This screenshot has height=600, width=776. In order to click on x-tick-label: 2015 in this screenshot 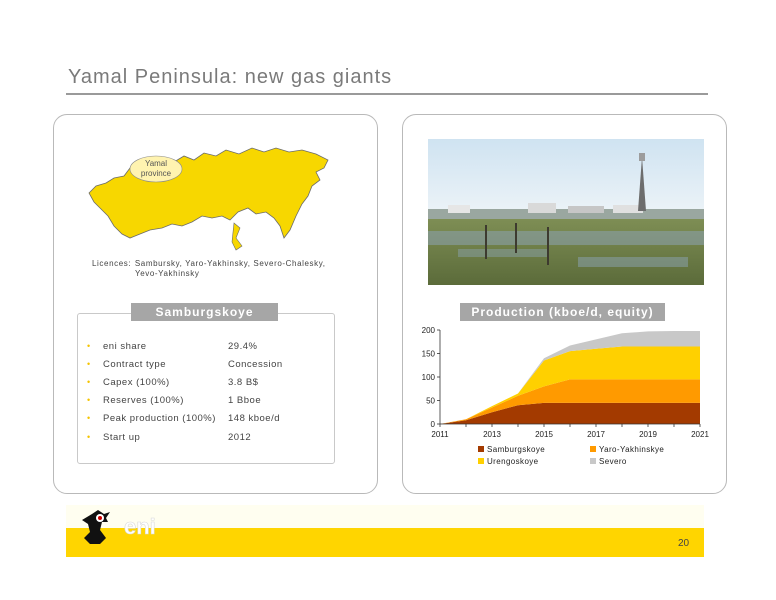, I will do `click(544, 434)`.